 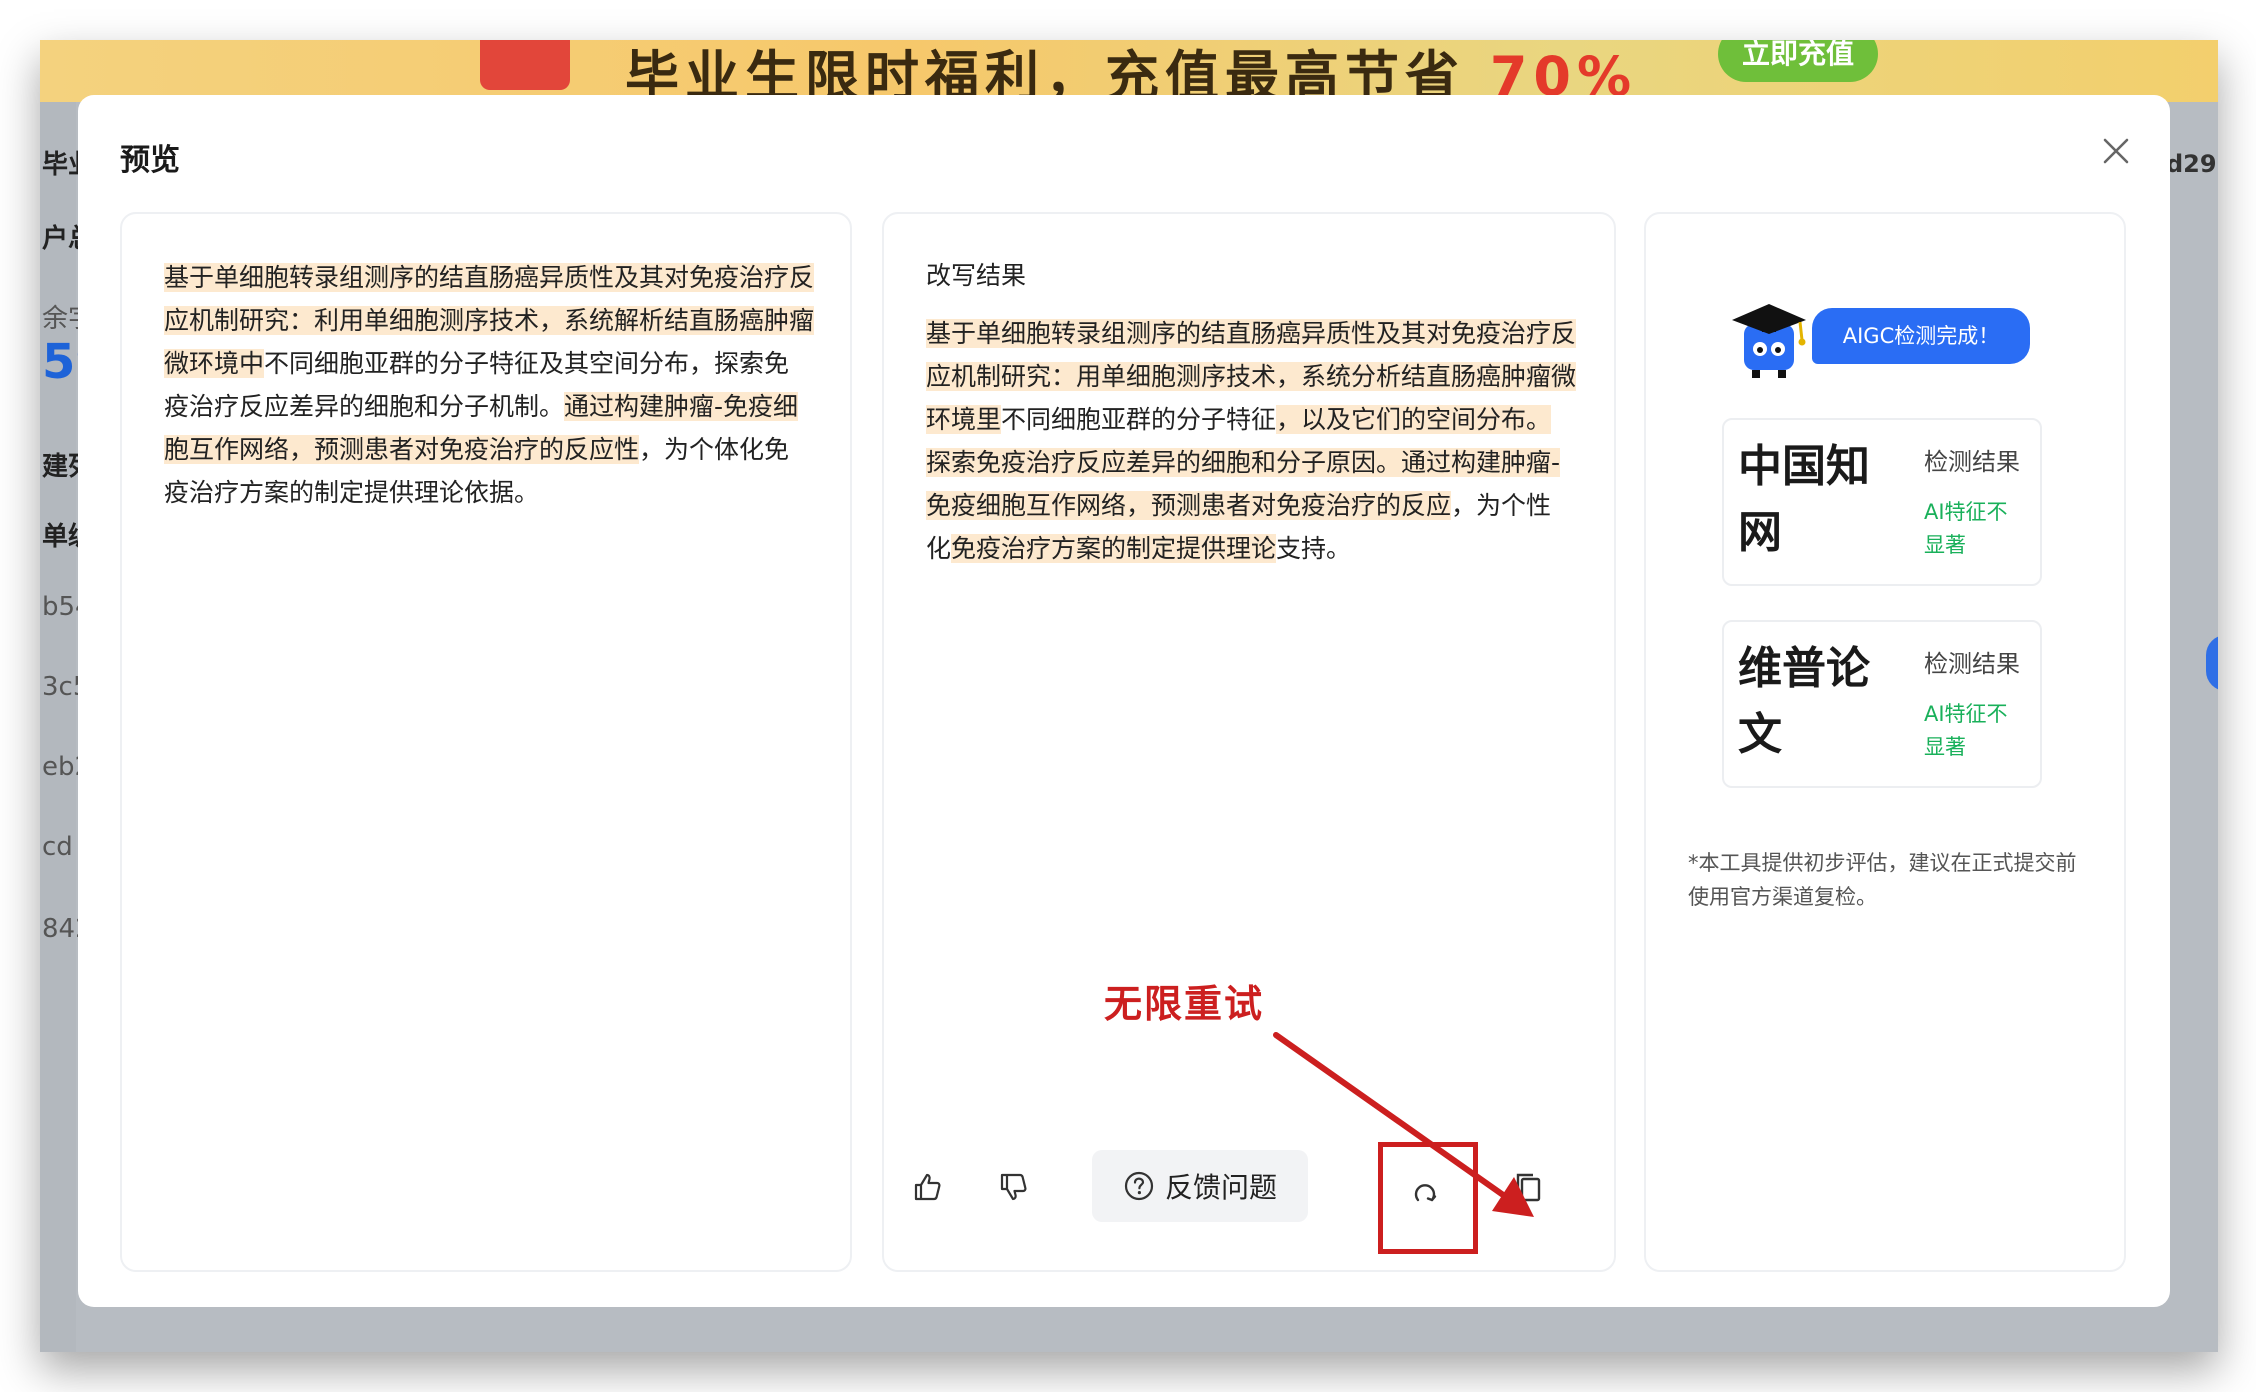 What do you see at coordinates (1114, 548) in the screenshot?
I see `highlighted-text-segment: 免疫治疗方案的制定提供理论` at bounding box center [1114, 548].